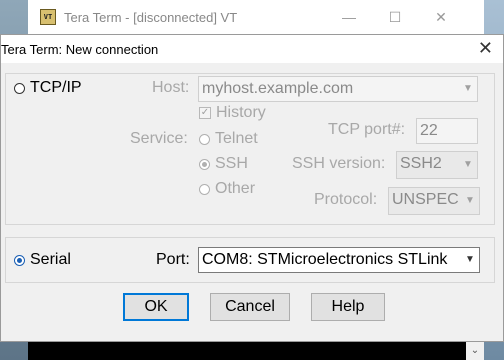 The width and height of the screenshot is (504, 360). What do you see at coordinates (485, 48) in the screenshot?
I see `close-icon: ✕` at bounding box center [485, 48].